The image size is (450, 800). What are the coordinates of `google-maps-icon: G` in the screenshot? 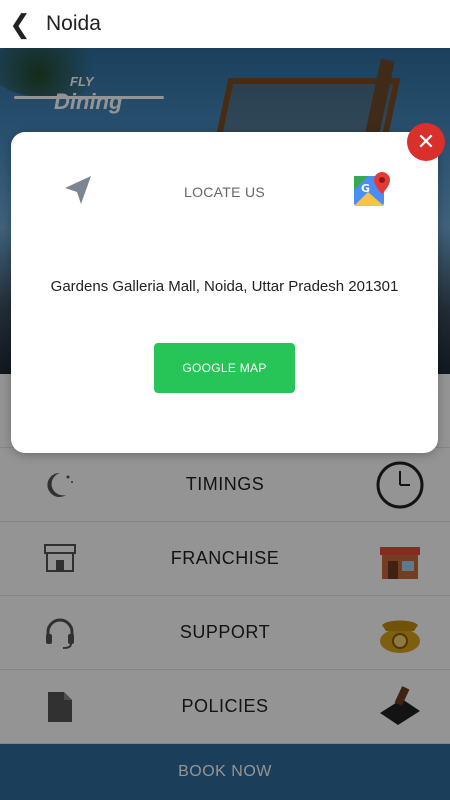 It's located at (372, 190).